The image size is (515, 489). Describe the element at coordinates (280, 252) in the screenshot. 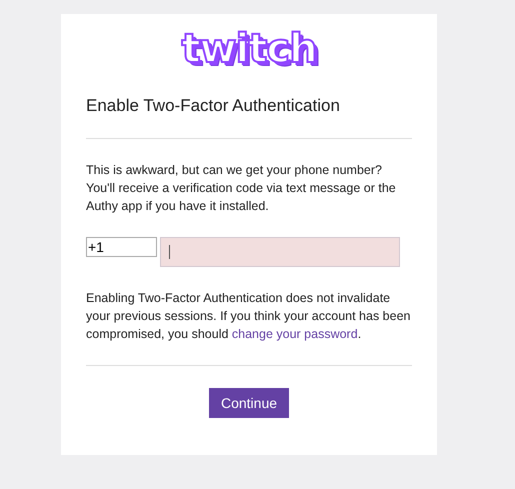

I see `phone-number-field` at that location.